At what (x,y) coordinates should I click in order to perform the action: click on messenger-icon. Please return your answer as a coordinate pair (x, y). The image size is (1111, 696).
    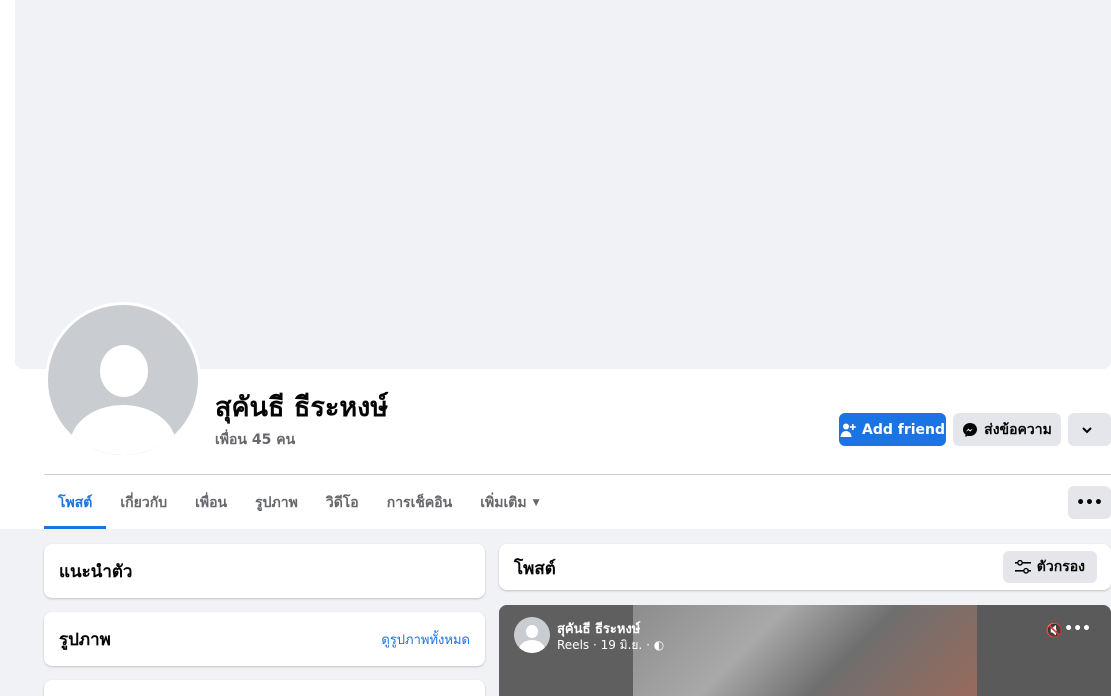
    Looking at the image, I should click on (970, 429).